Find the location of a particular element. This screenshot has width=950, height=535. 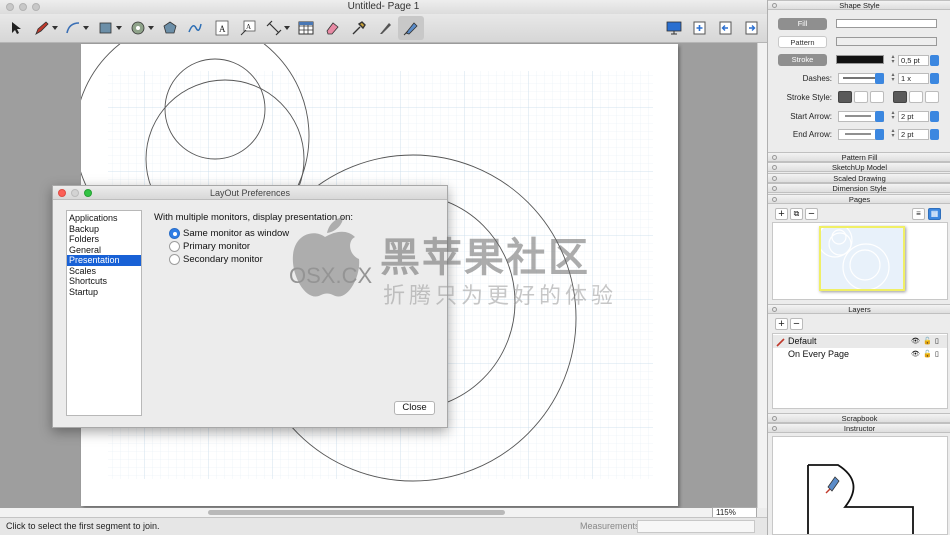

freehand-tool-icon is located at coordinates (195, 28).